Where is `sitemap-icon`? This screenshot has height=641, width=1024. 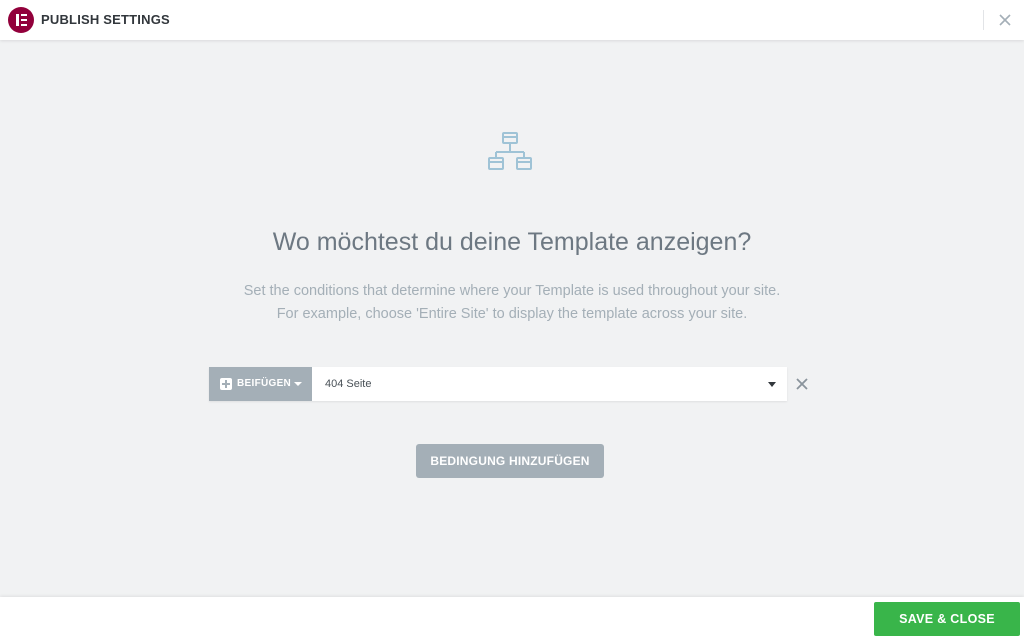 sitemap-icon is located at coordinates (510, 151).